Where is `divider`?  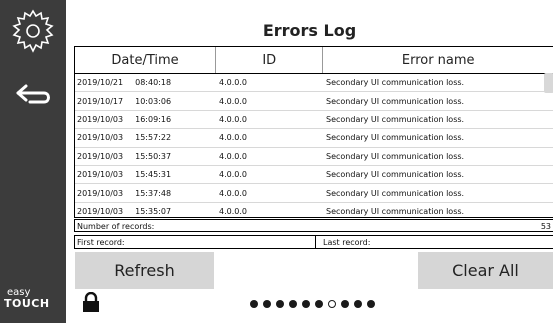
divider is located at coordinates (315, 242).